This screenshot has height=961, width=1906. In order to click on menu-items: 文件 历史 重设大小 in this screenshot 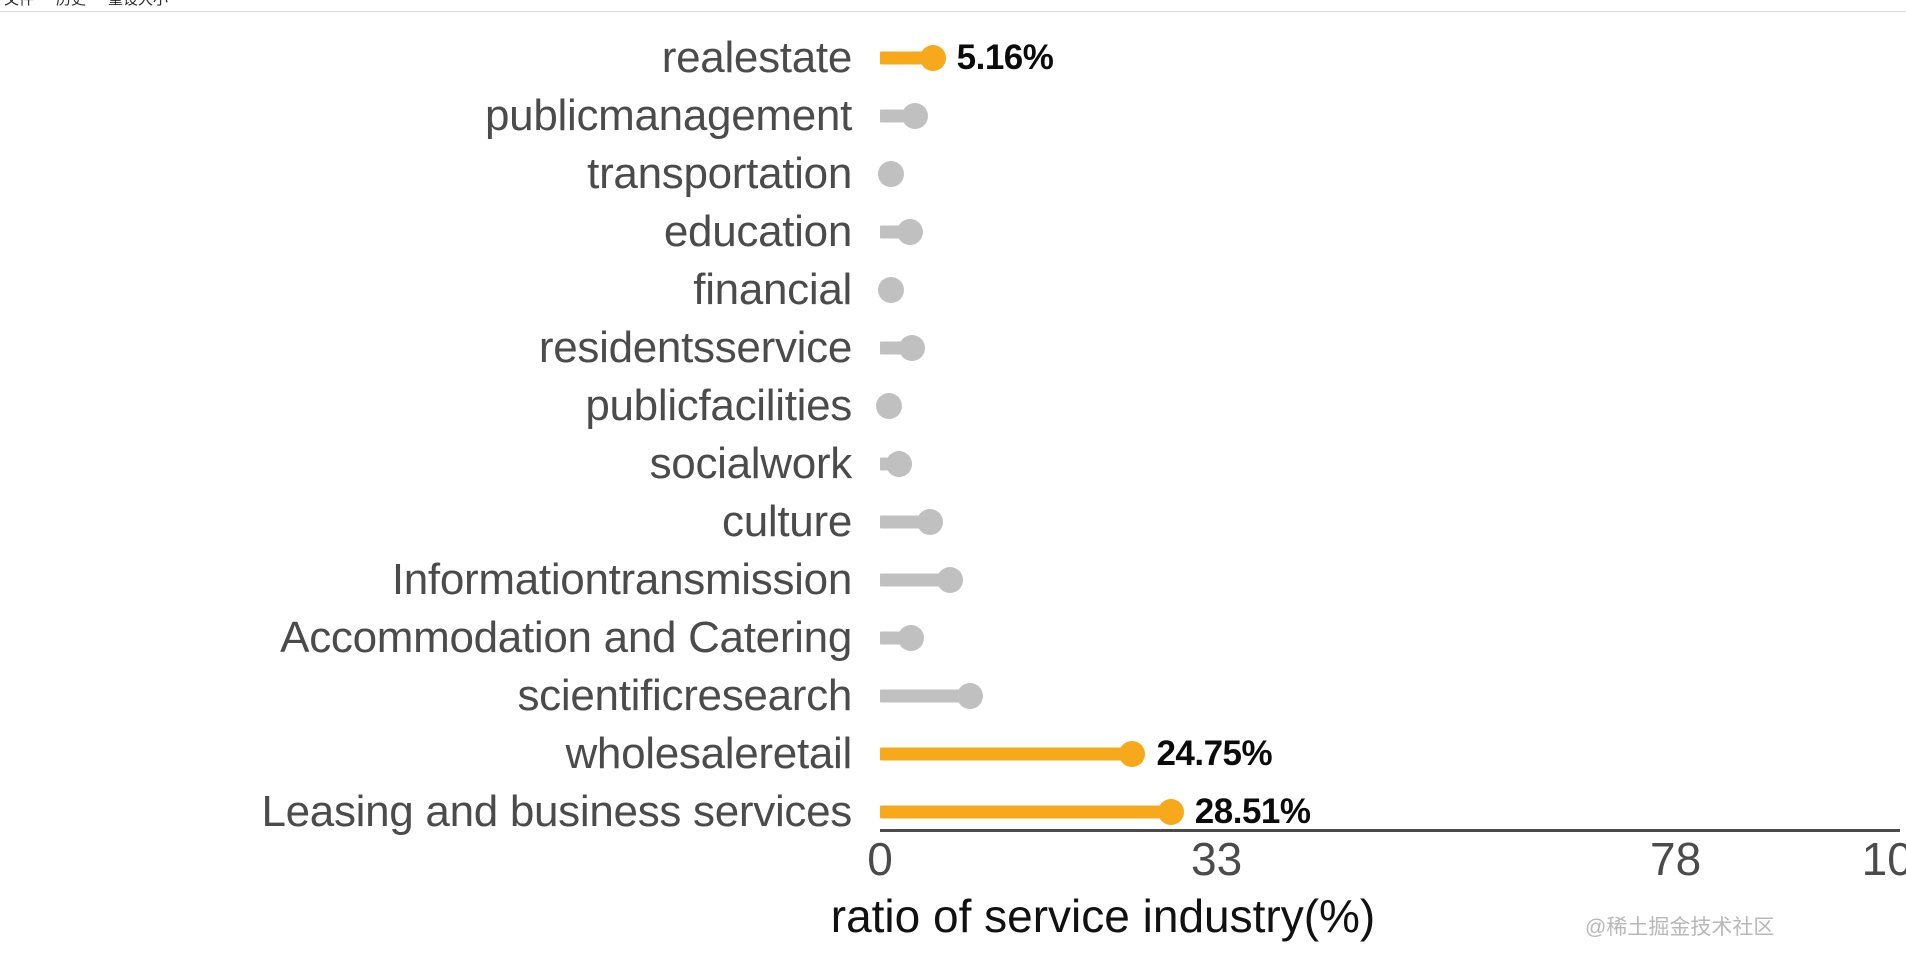, I will do `click(84, 4)`.